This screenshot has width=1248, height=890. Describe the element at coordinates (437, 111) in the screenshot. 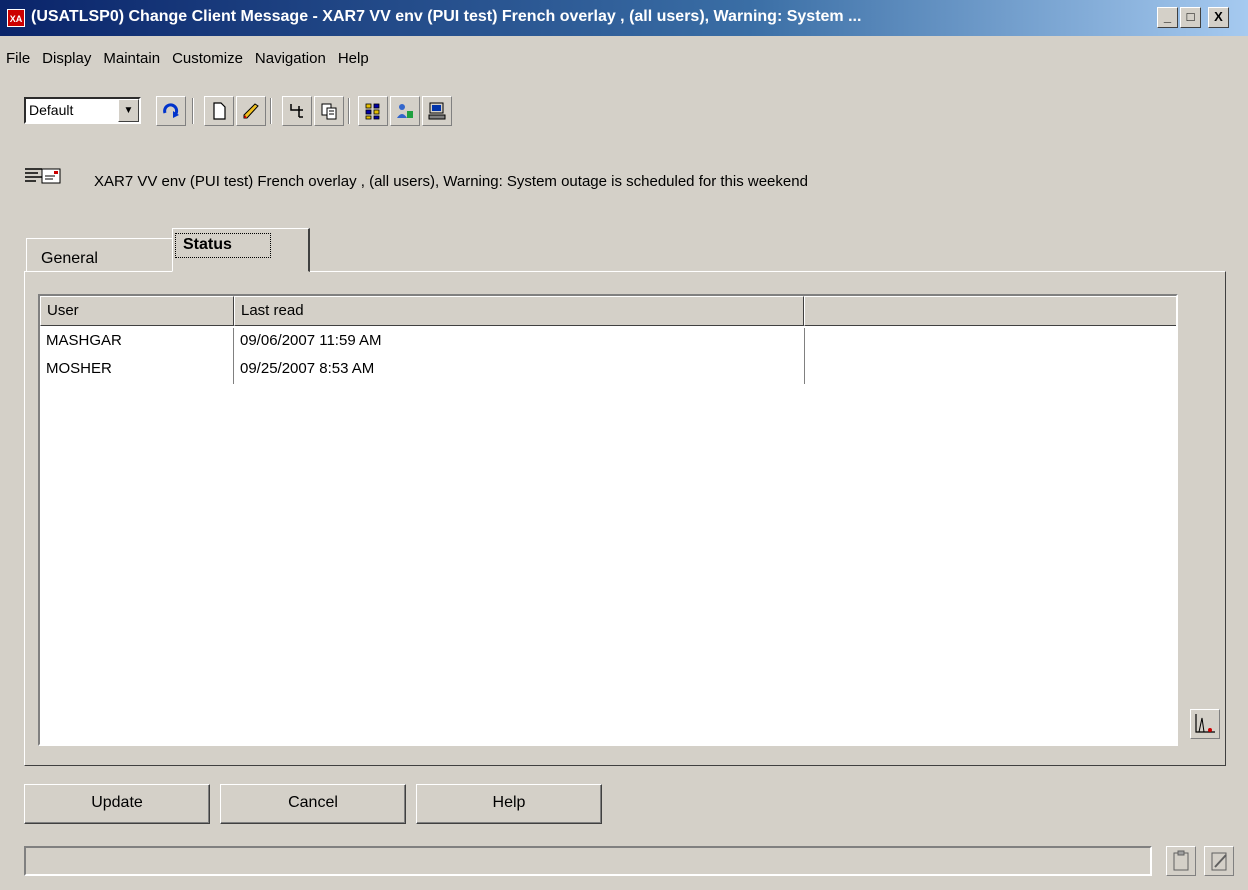

I see `computer-icon` at that location.